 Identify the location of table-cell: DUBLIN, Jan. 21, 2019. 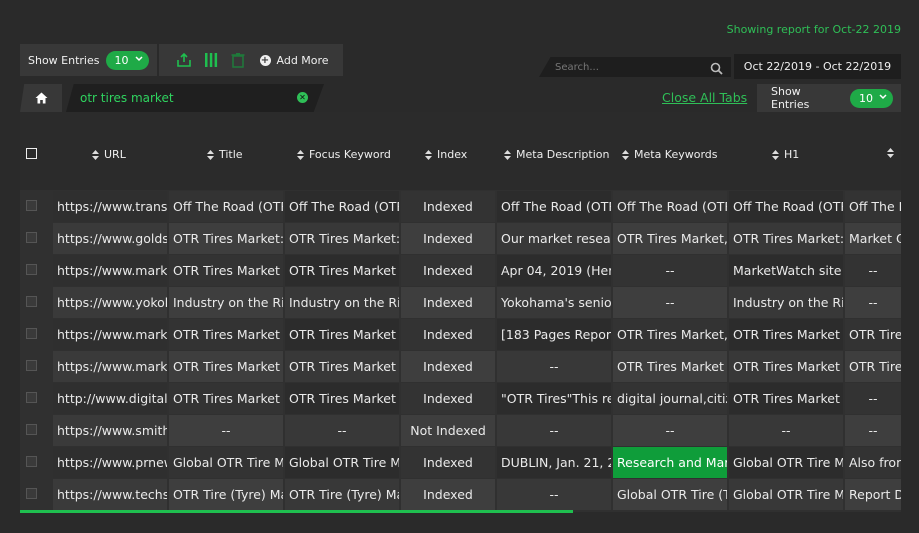
(554, 462).